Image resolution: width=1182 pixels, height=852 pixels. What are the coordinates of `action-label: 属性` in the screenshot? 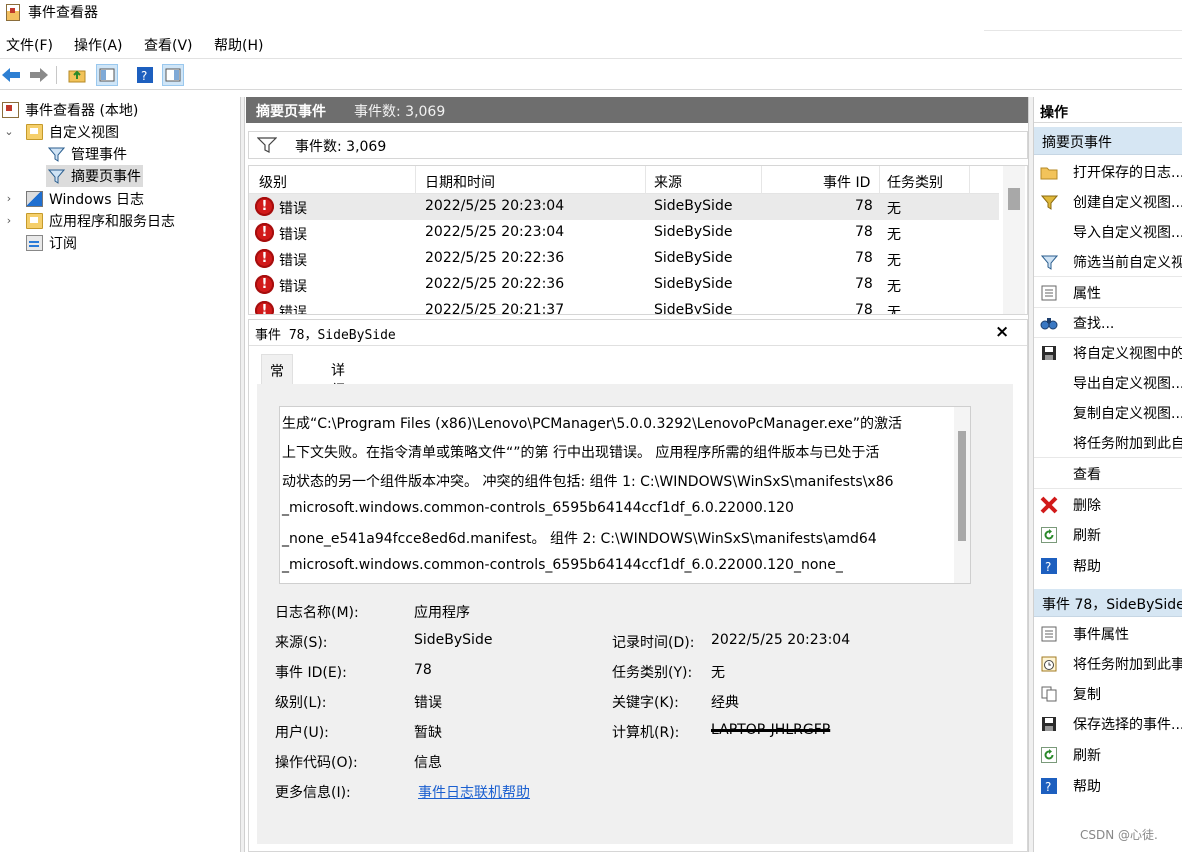 It's located at (1087, 294).